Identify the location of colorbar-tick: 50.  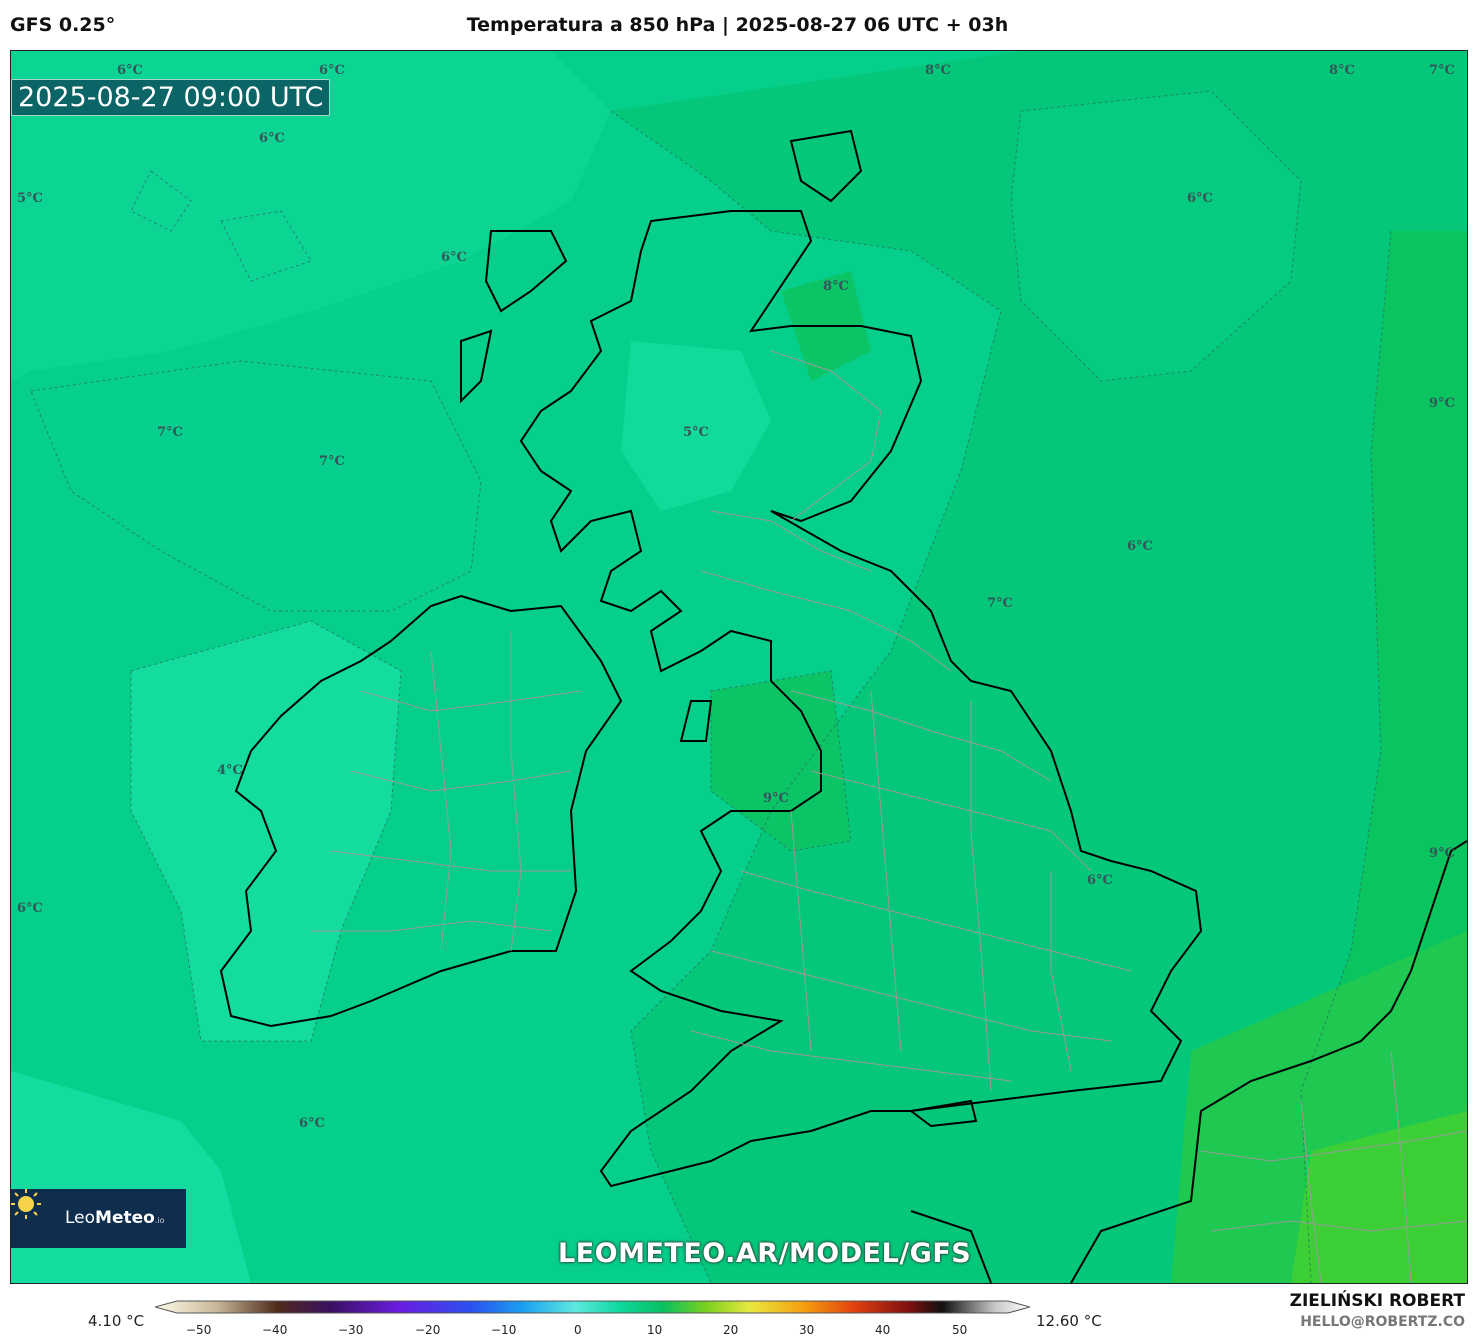
(960, 1330).